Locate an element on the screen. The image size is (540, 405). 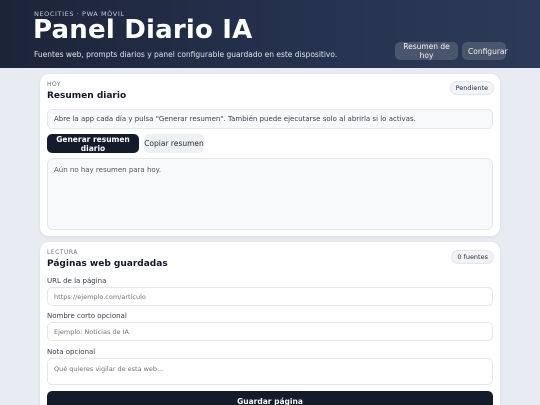
save-page-button: Guardar página is located at coordinates (270, 398).